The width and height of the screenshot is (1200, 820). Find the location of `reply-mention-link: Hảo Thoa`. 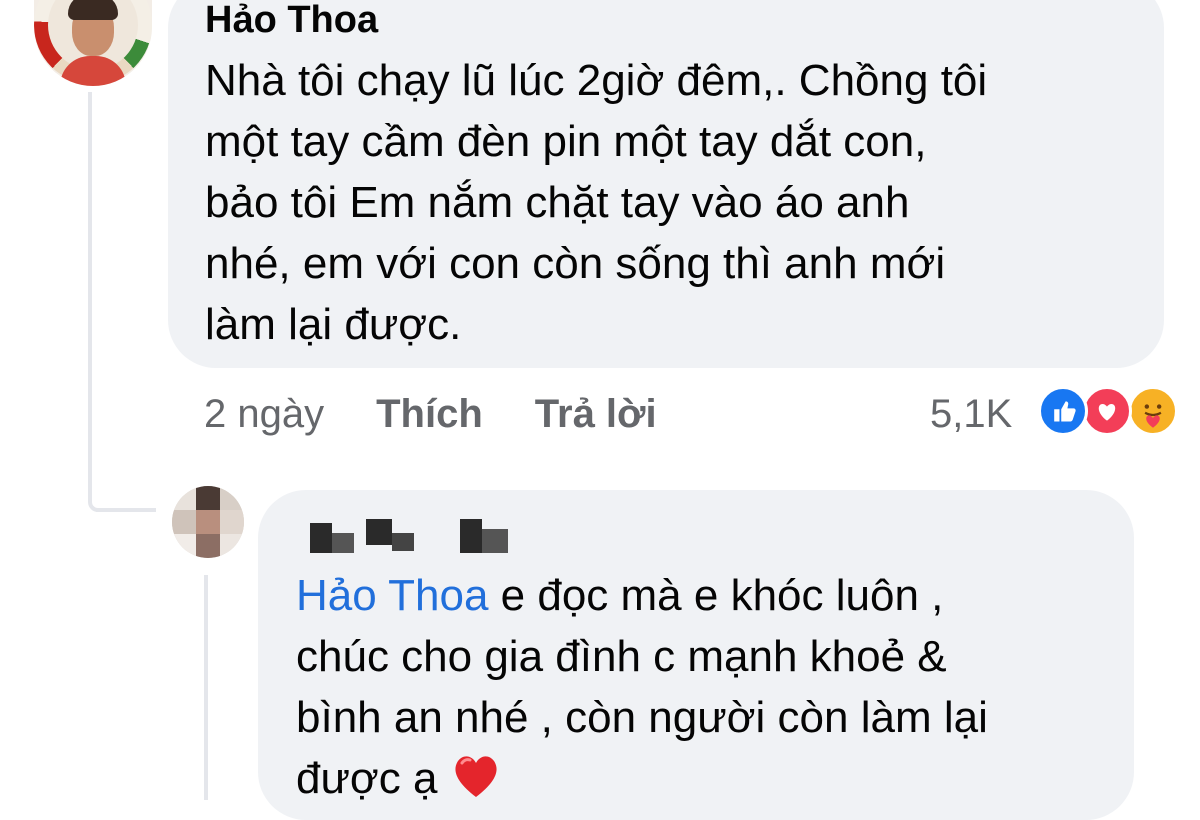

reply-mention-link: Hảo Thoa is located at coordinates (392, 595).